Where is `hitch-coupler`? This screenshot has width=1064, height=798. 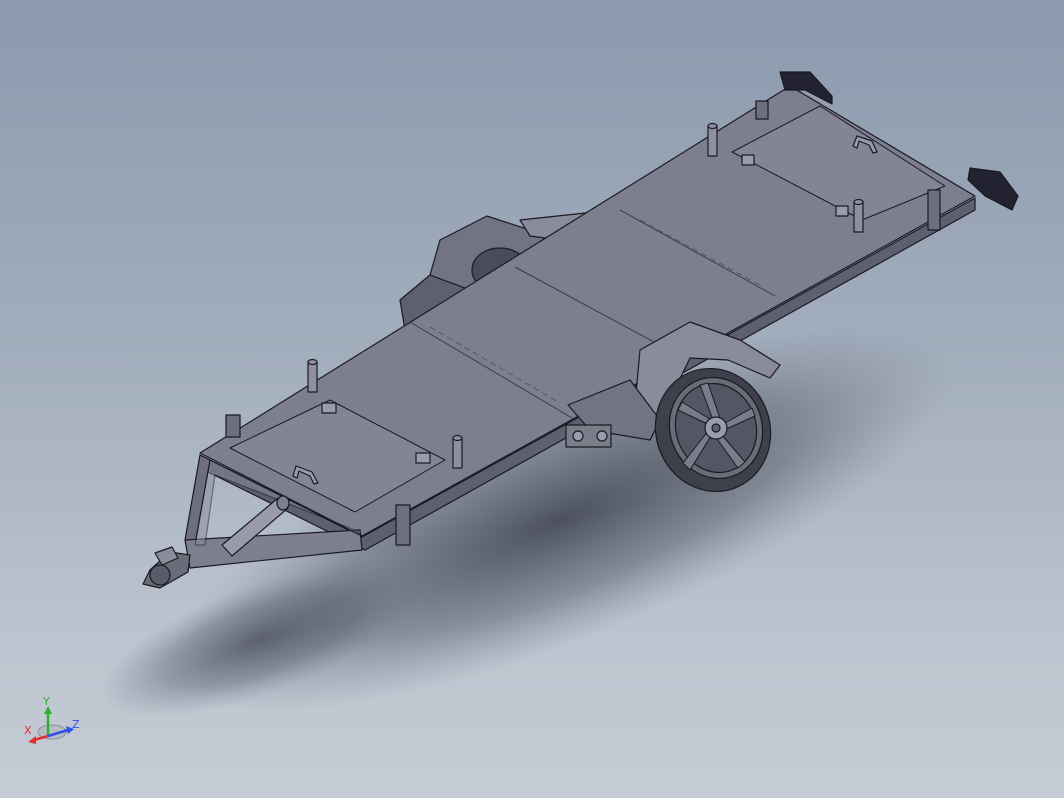 hitch-coupler is located at coordinates (166, 567).